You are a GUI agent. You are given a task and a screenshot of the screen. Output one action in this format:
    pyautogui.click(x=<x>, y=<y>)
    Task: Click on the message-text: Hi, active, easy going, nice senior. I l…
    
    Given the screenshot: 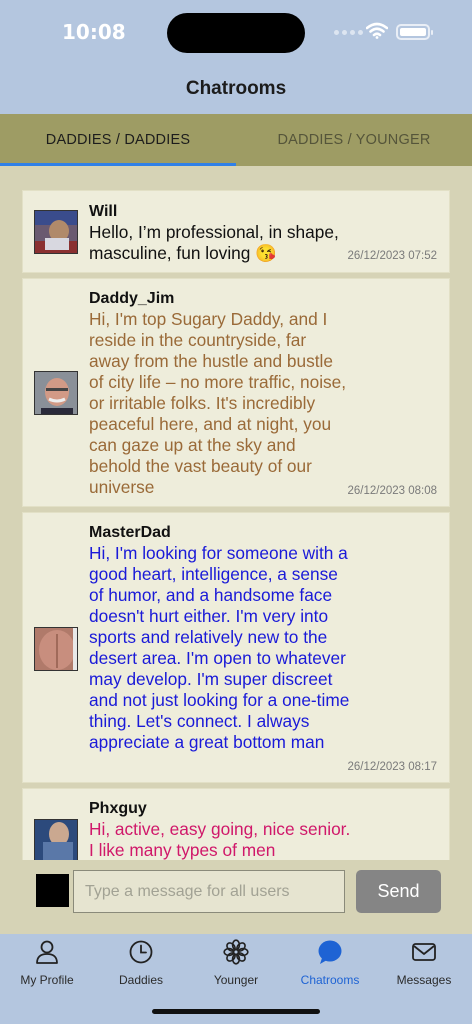 What is the action you would take?
    pyautogui.click(x=220, y=839)
    